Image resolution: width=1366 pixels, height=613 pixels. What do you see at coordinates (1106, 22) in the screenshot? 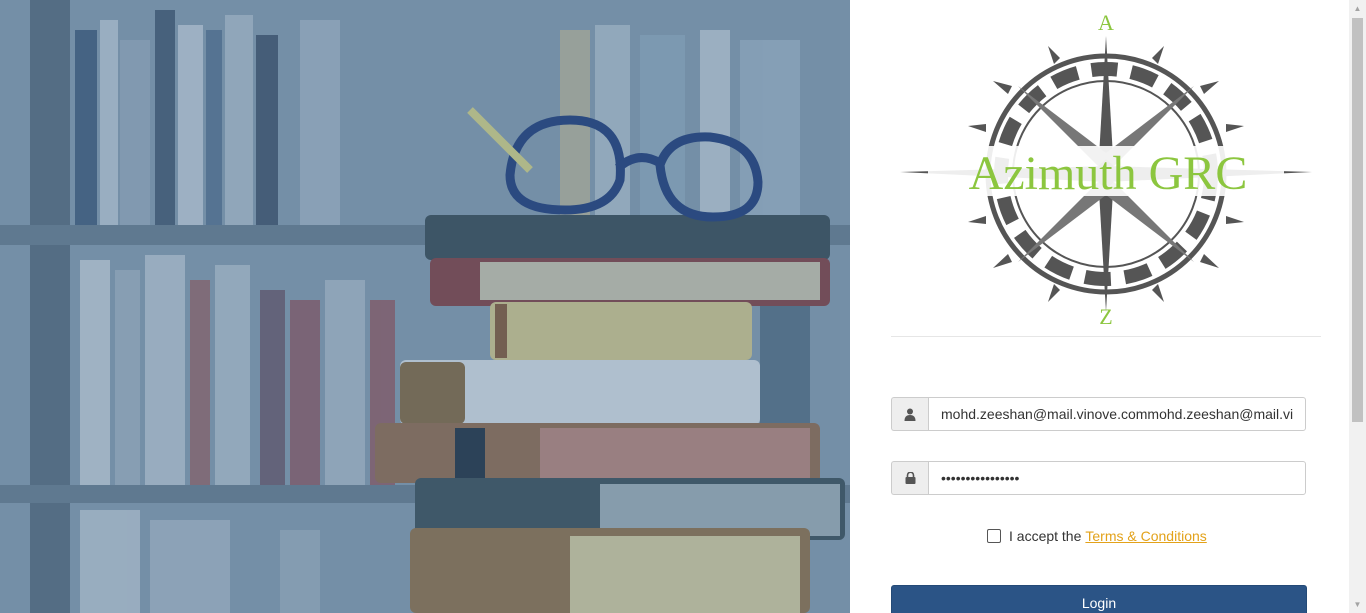
I see `logo-north: A` at bounding box center [1106, 22].